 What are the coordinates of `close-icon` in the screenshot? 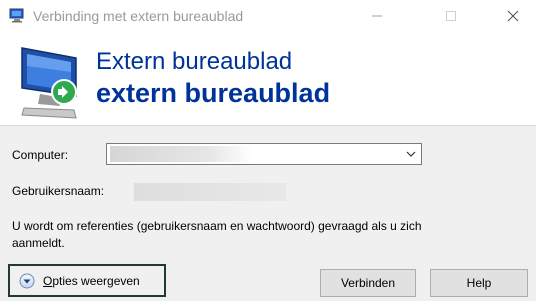 It's located at (513, 16).